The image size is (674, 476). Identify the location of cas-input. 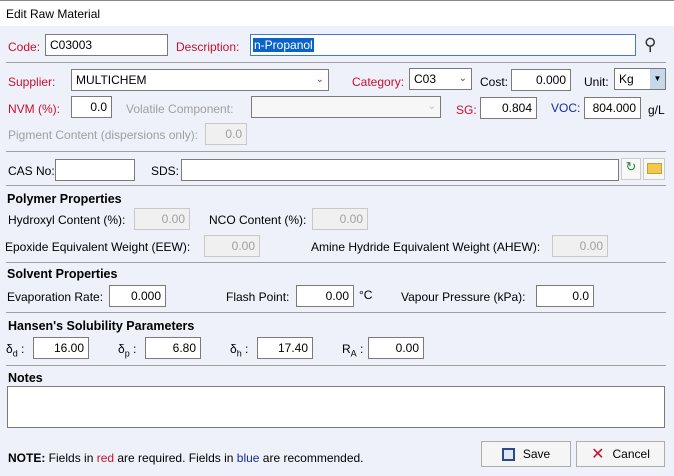
(95, 170).